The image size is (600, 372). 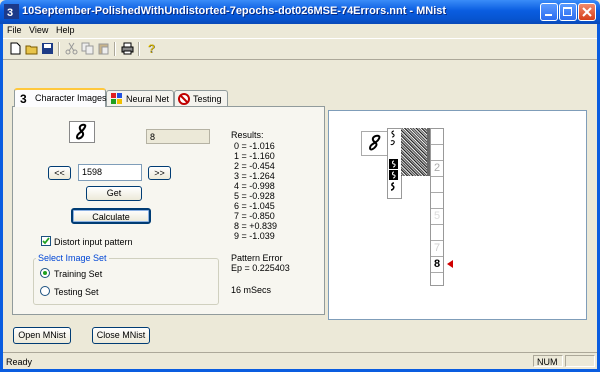 I want to click on next-image-button: >>, so click(x=159, y=173).